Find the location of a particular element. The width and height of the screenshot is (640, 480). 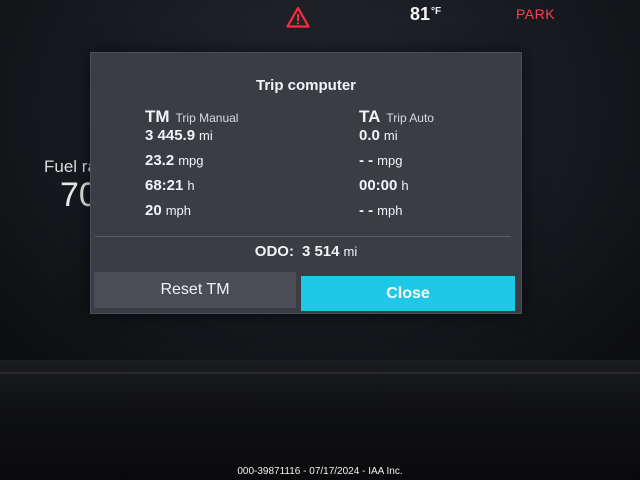

tm-time-unit: h is located at coordinates (191, 185).